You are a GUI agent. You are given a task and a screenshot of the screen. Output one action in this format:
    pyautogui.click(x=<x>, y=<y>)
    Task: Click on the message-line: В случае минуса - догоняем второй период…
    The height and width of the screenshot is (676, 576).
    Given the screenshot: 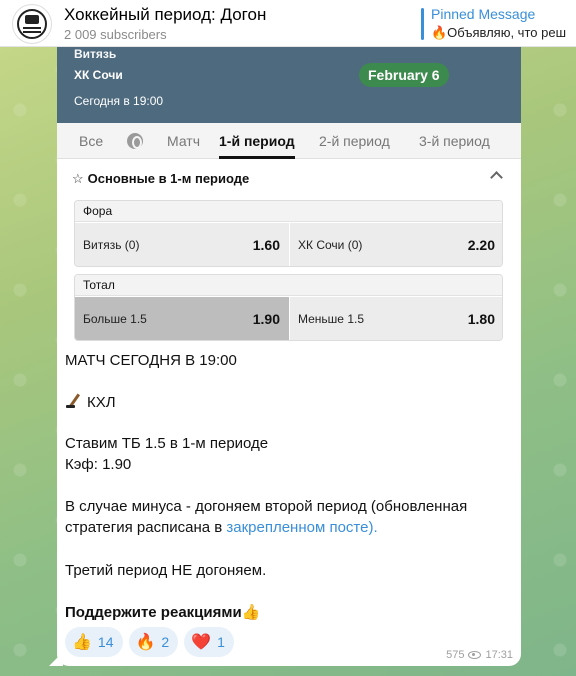 What is the action you would take?
    pyautogui.click(x=266, y=506)
    